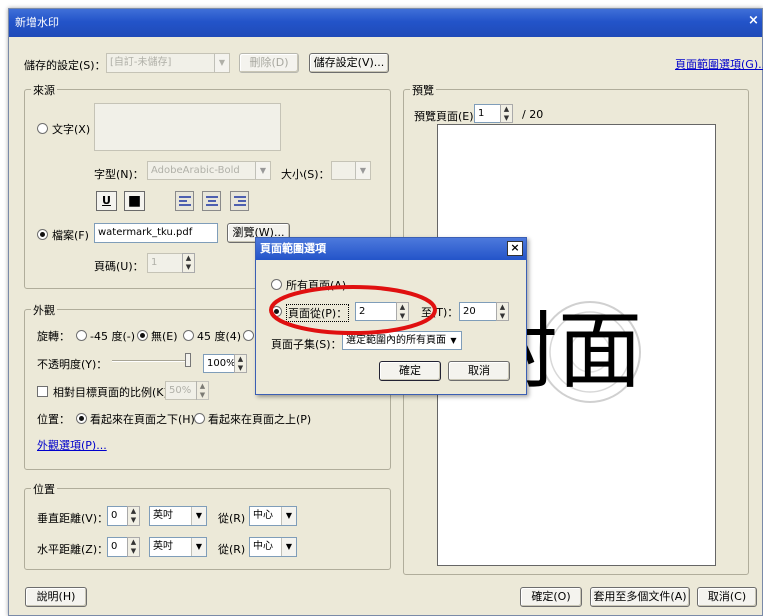 This screenshot has width=763, height=616. What do you see at coordinates (187, 127) in the screenshot?
I see `text-input` at bounding box center [187, 127].